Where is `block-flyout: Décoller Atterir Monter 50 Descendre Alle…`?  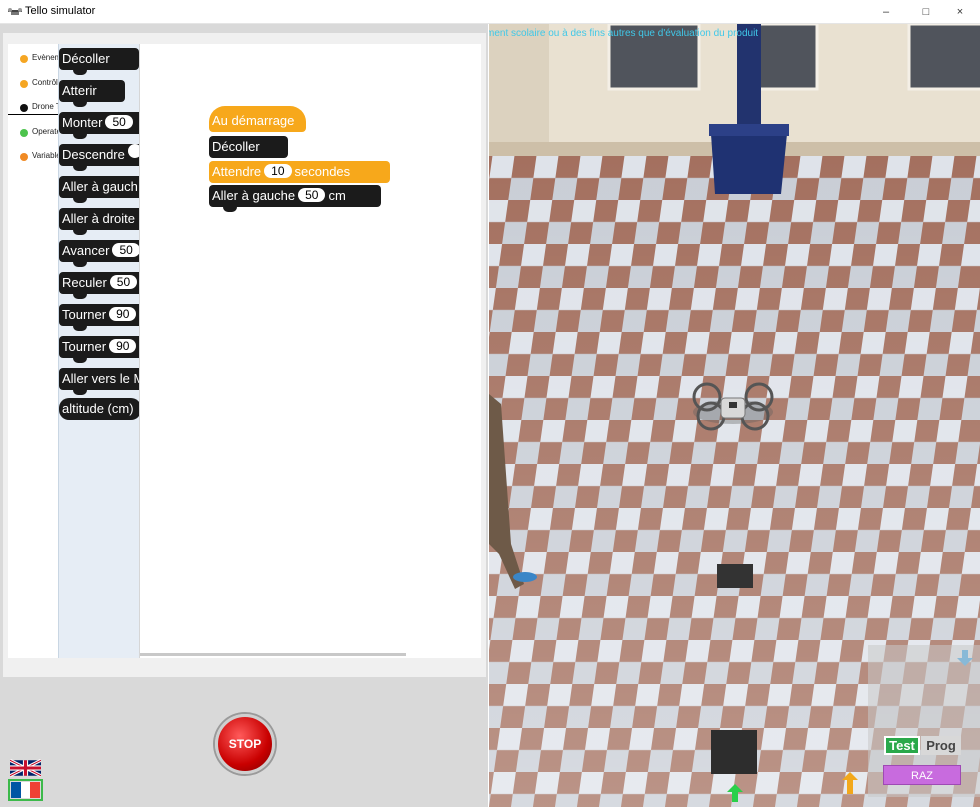 block-flyout: Décoller Atterir Monter 50 Descendre Alle… is located at coordinates (99, 351).